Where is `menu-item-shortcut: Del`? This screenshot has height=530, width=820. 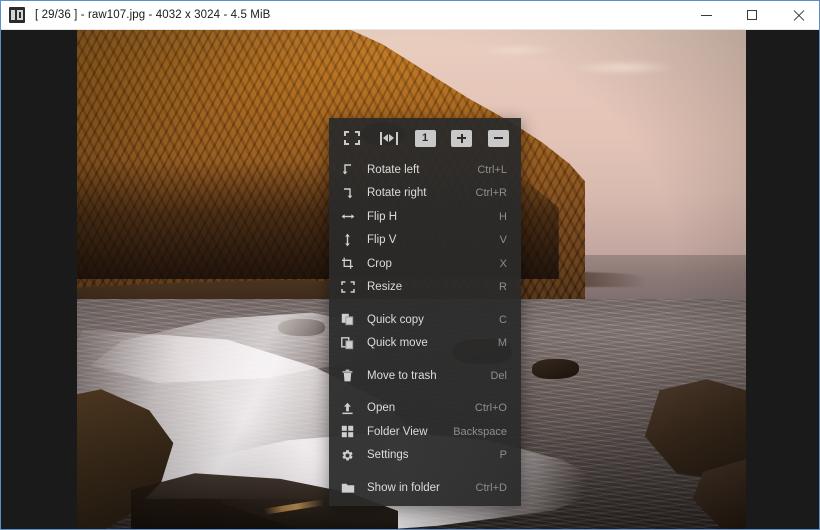
menu-item-shortcut: Del is located at coordinates (498, 375).